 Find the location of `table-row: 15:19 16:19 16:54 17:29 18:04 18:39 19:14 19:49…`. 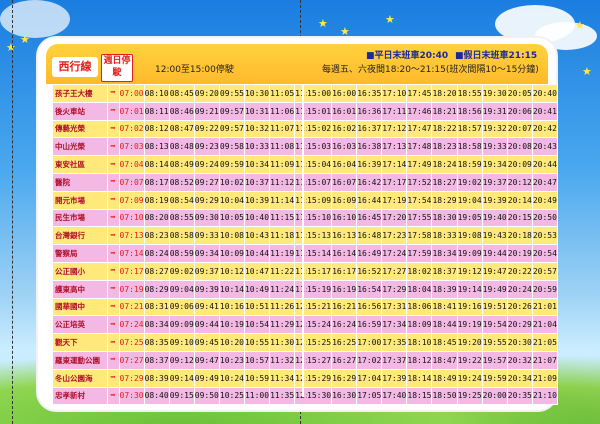

table-row: 15:19 16:19 16:54 17:29 18:04 18:39 19:14 19:49… is located at coordinates (432, 289).